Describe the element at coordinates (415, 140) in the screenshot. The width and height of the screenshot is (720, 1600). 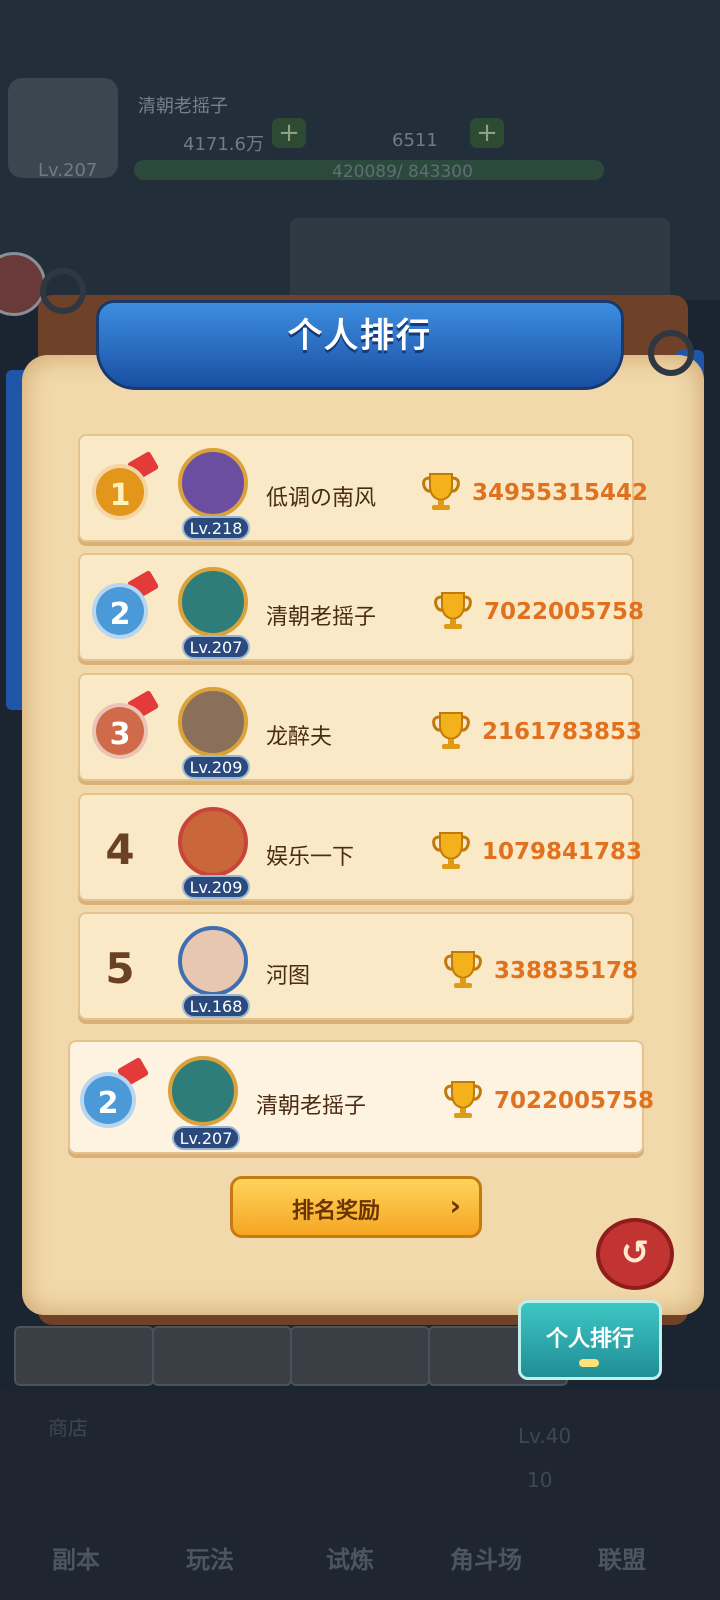
I see `gem-amount: 6511` at that location.